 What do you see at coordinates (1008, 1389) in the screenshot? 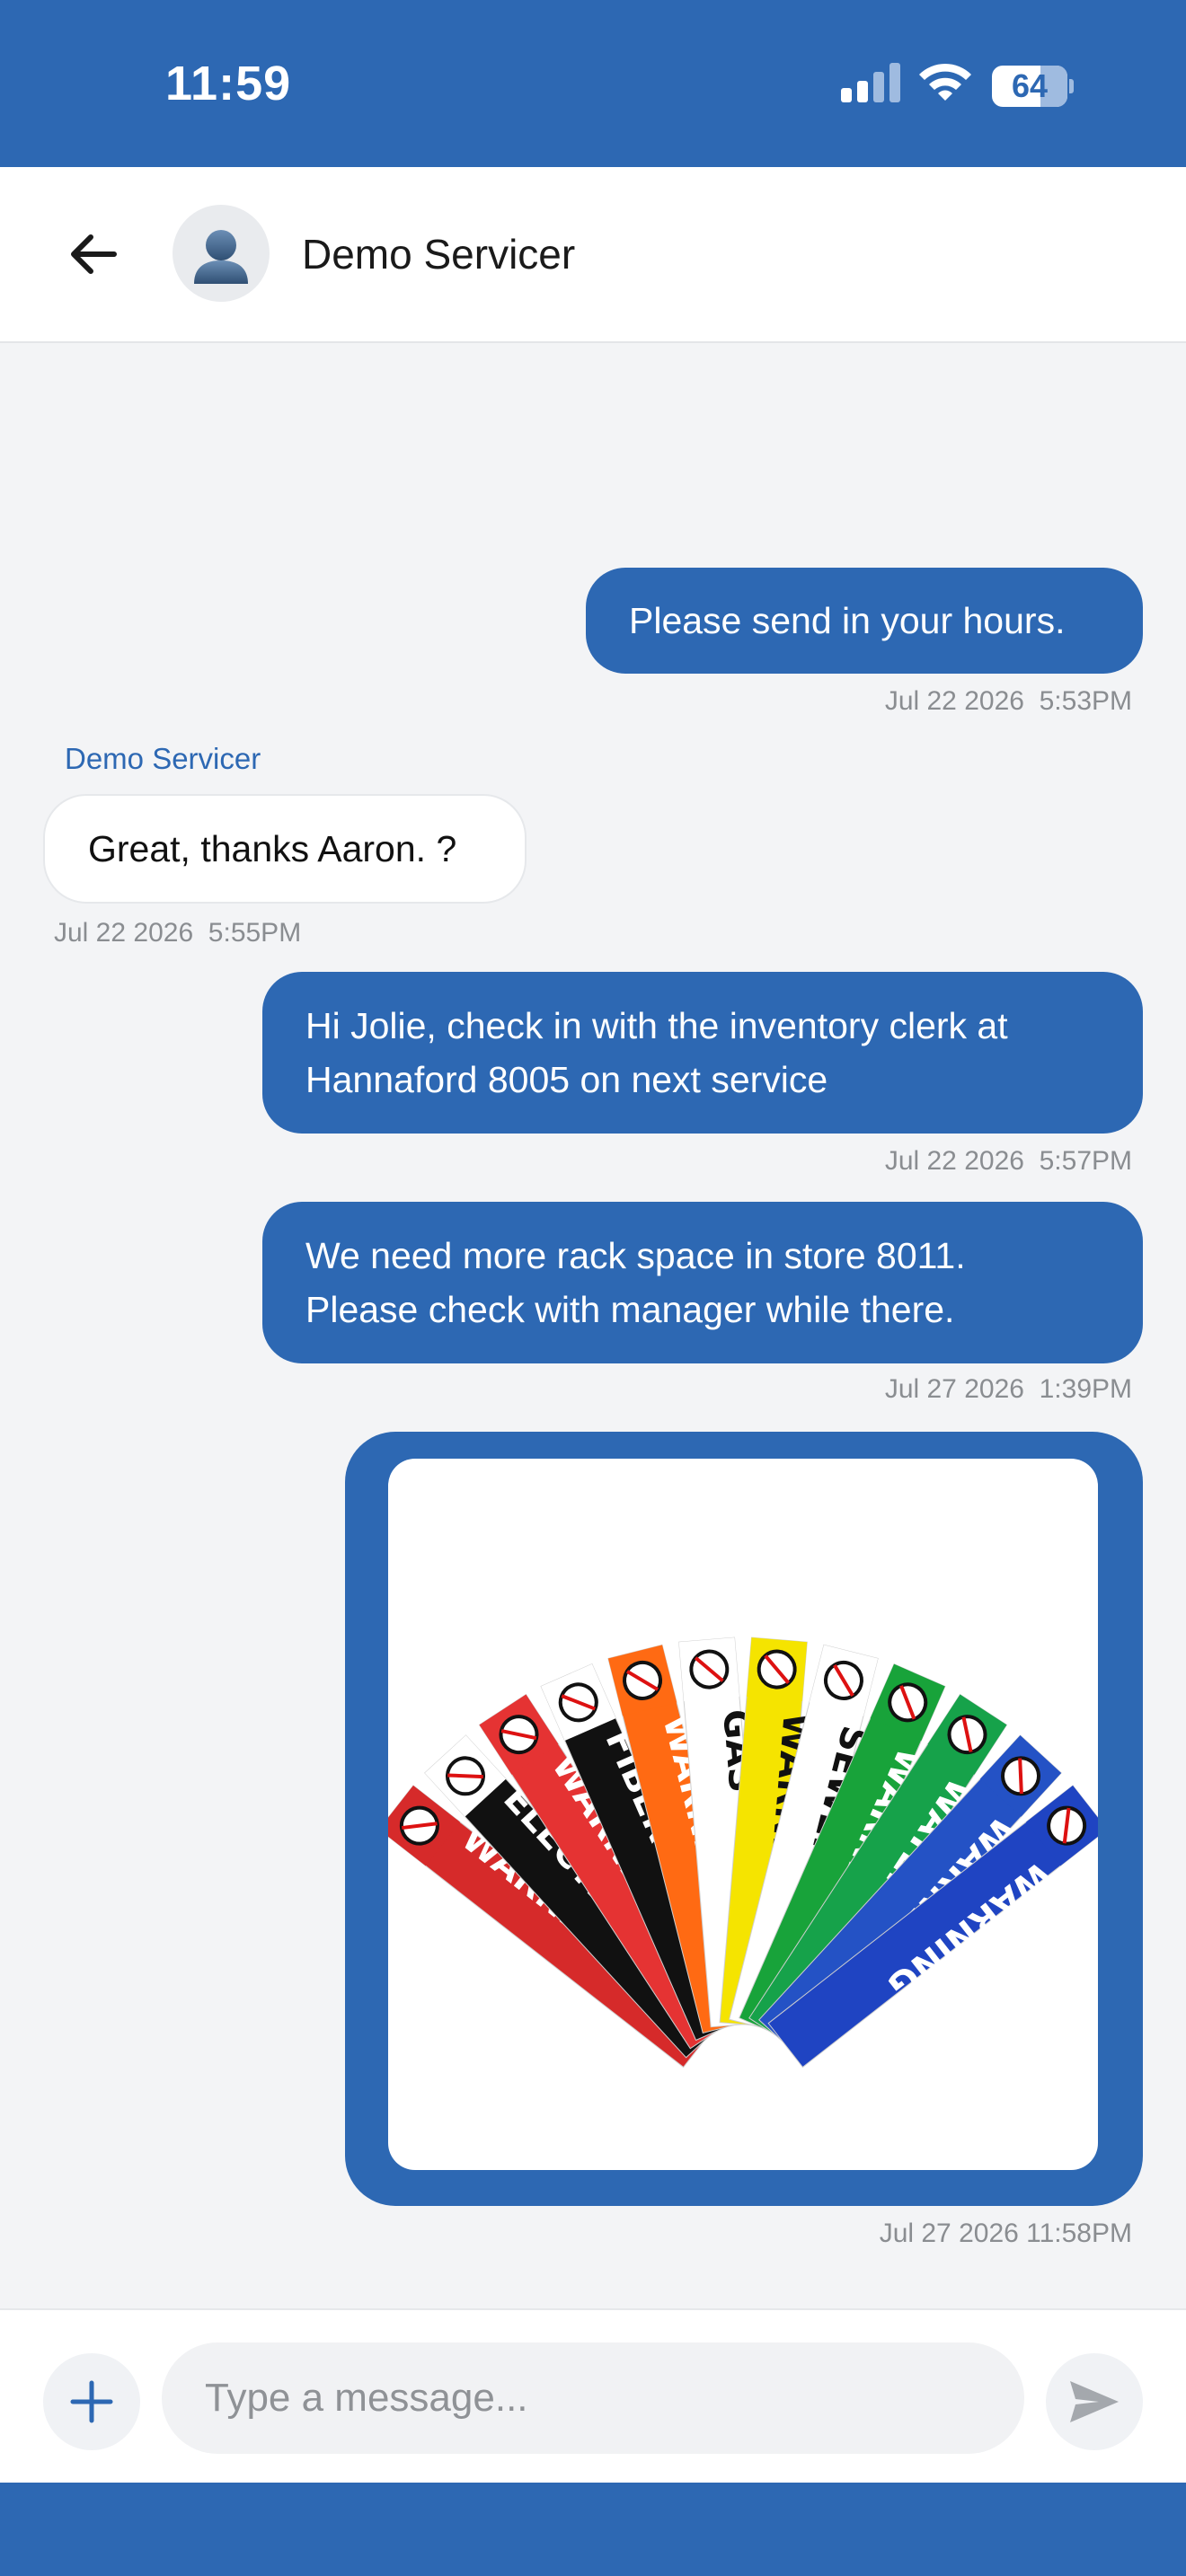
I see `message-timestamp: Jul 27 2026 1:39PM` at bounding box center [1008, 1389].